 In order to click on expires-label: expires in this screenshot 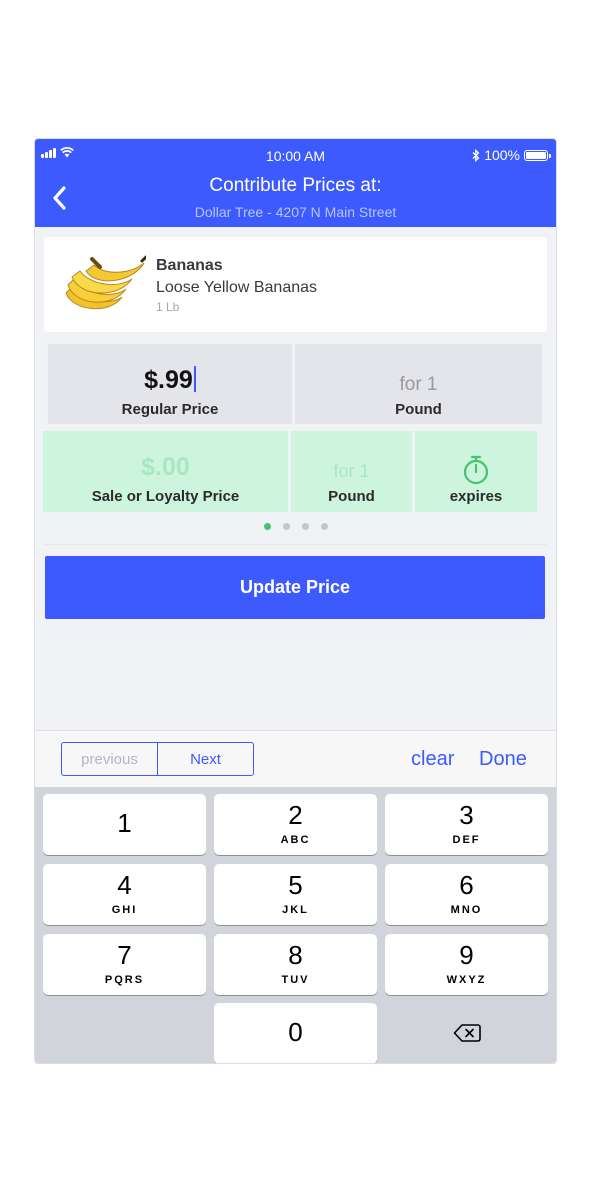, I will do `click(476, 496)`.